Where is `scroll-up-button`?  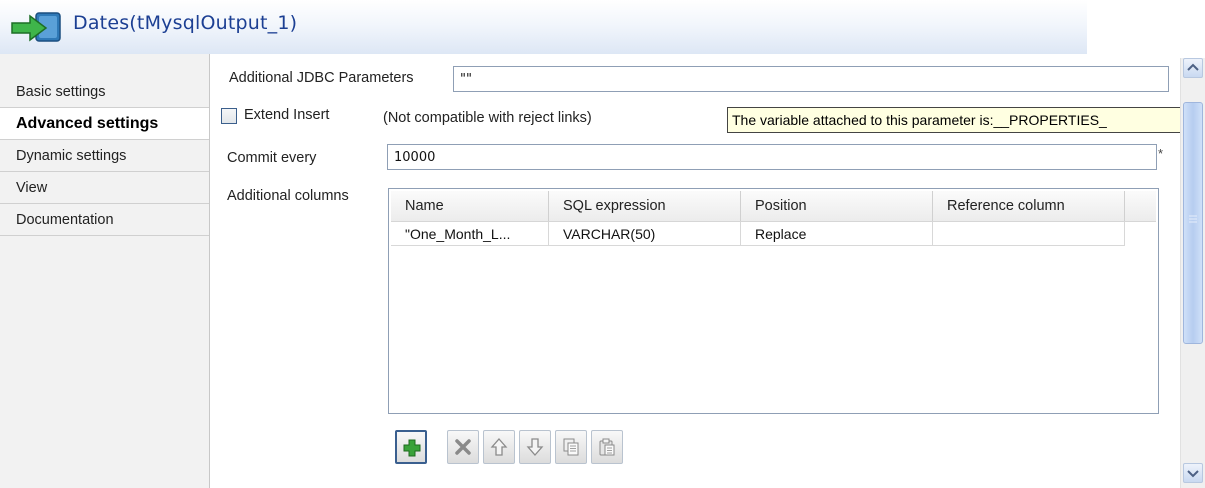
scroll-up-button is located at coordinates (1193, 68).